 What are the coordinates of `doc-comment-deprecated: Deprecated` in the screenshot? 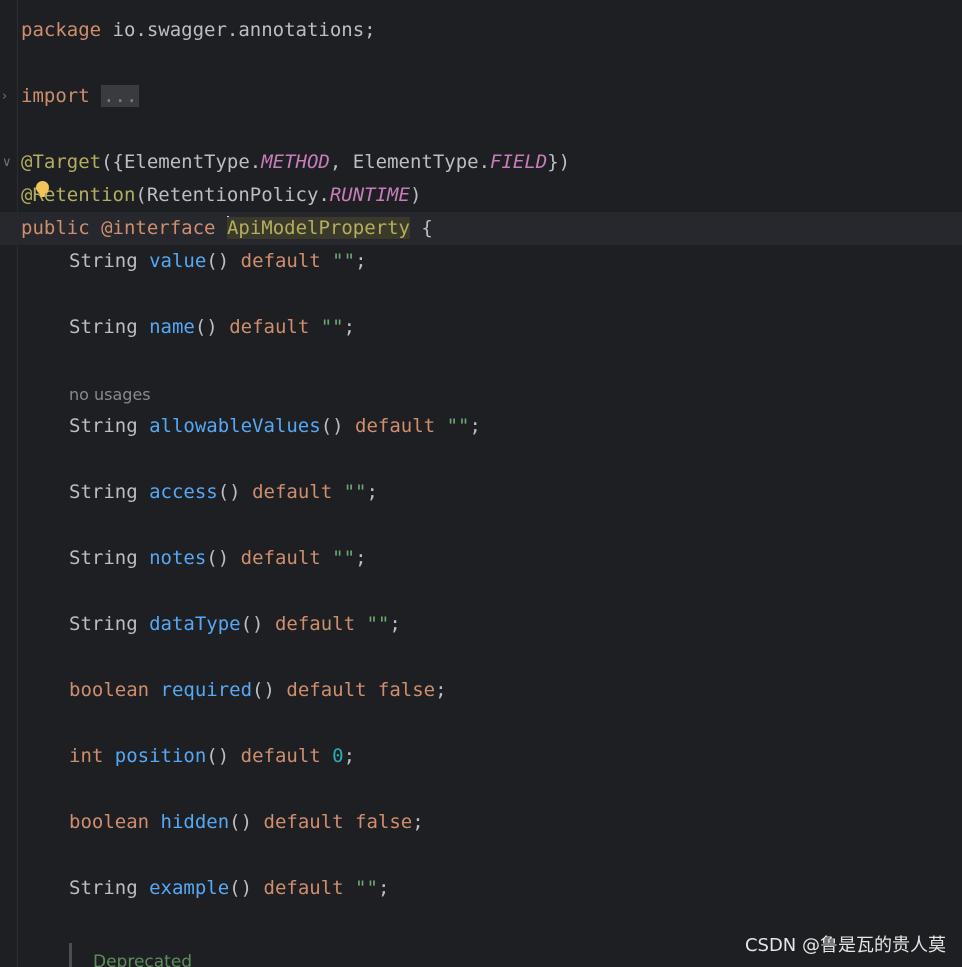 It's located at (142, 958).